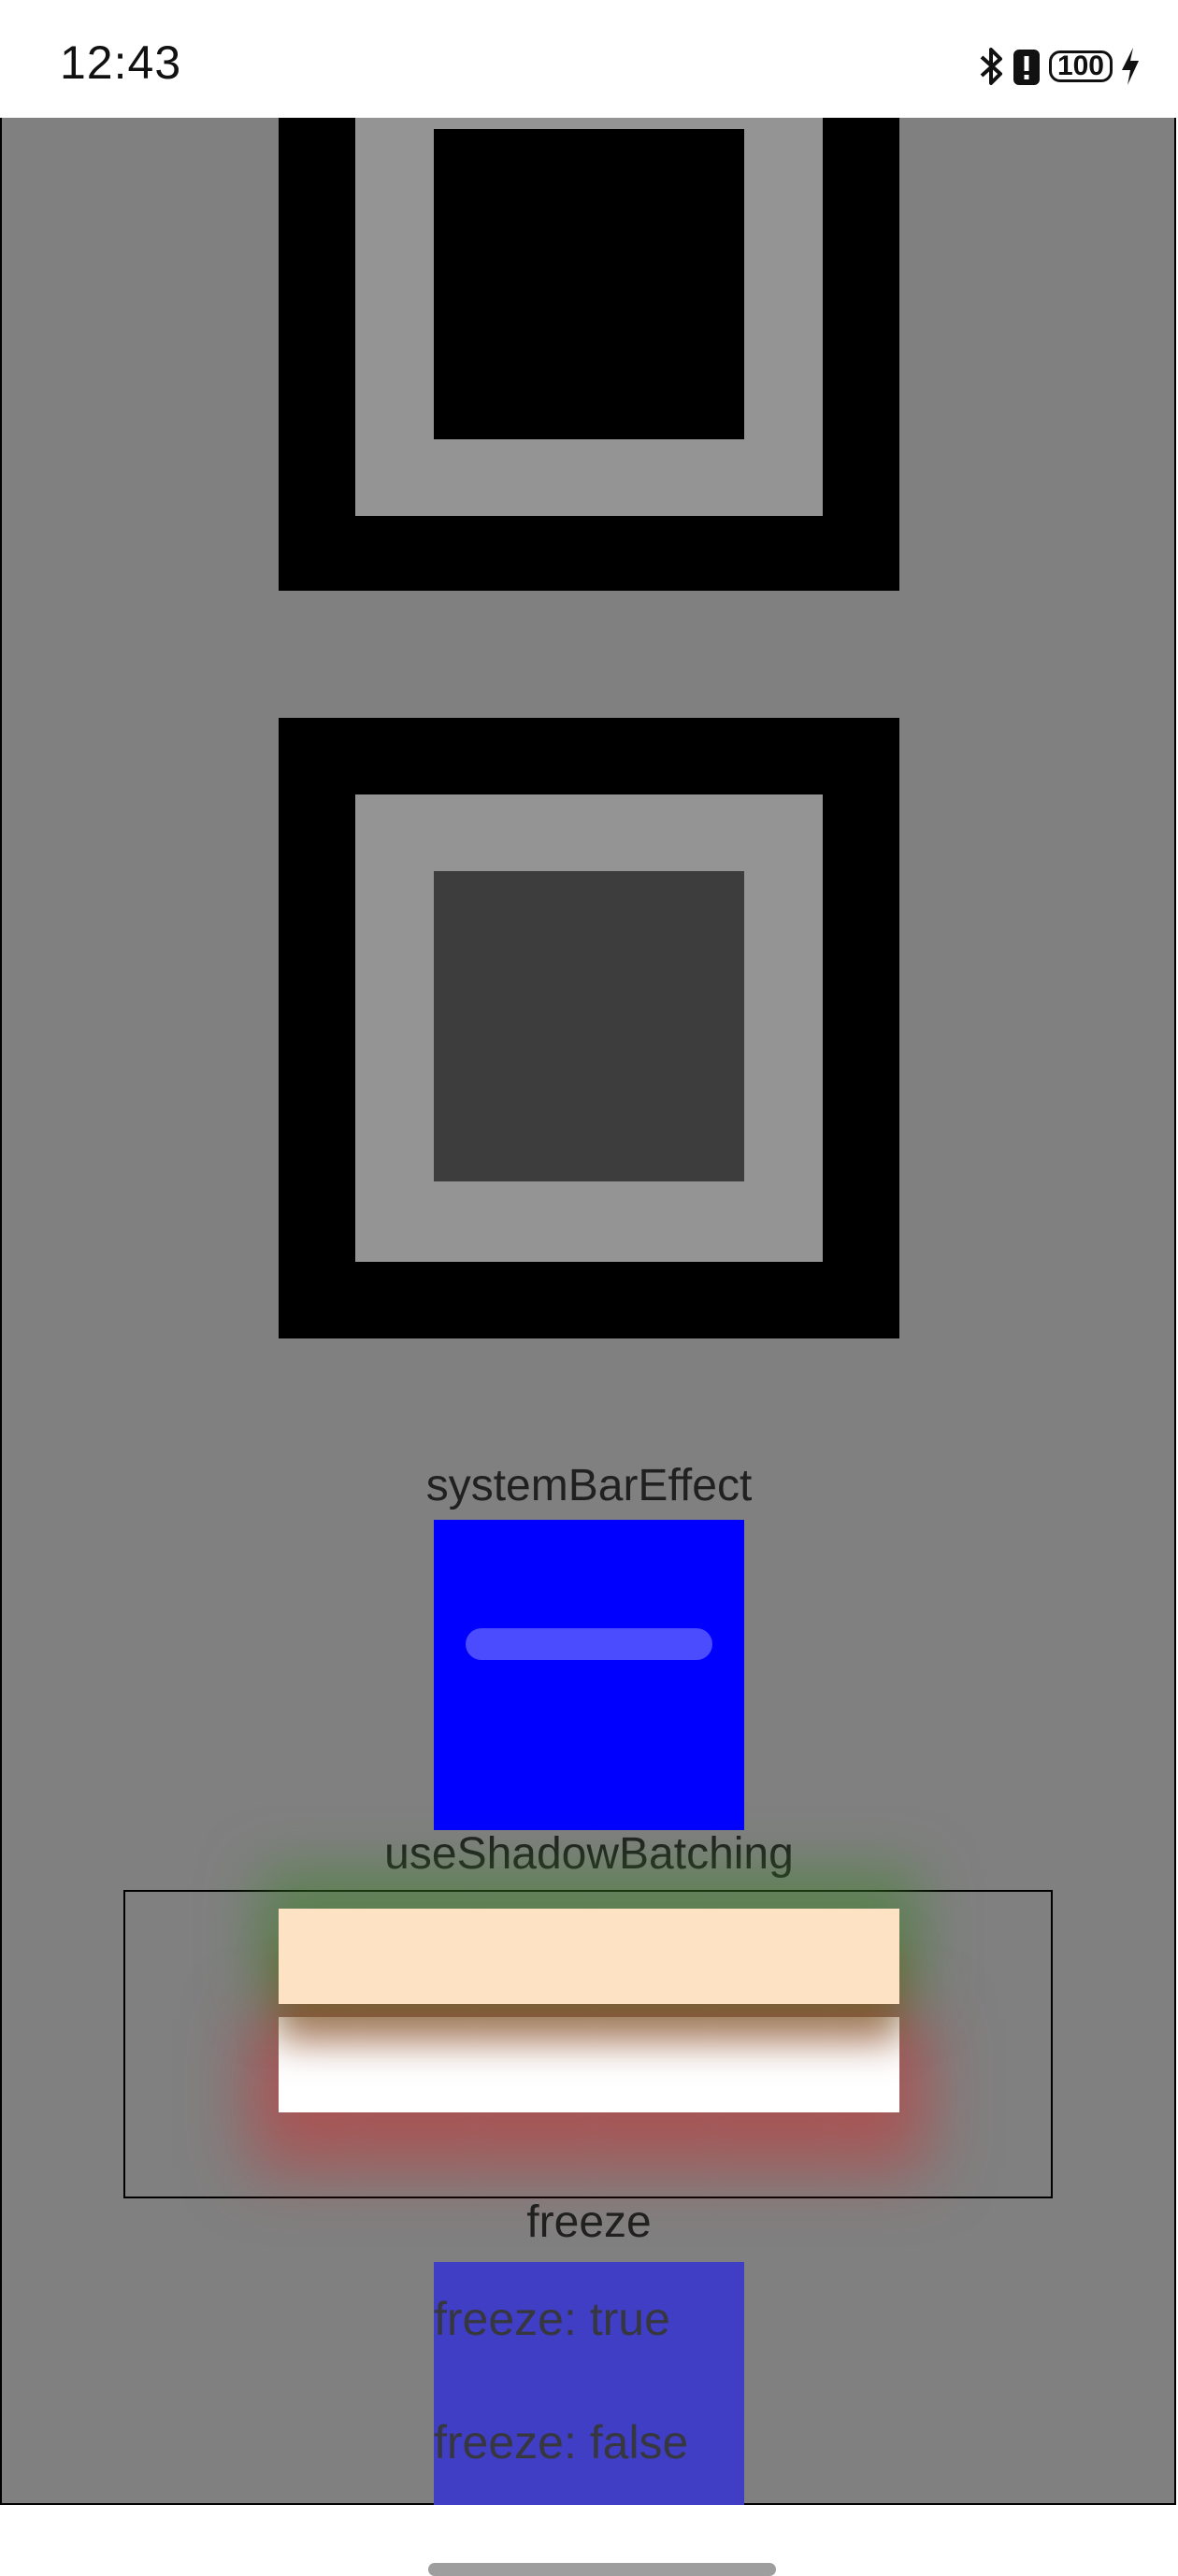 This screenshot has width=1178, height=2576. What do you see at coordinates (562, 2442) in the screenshot?
I see `freeze-false-text: freeze: false` at bounding box center [562, 2442].